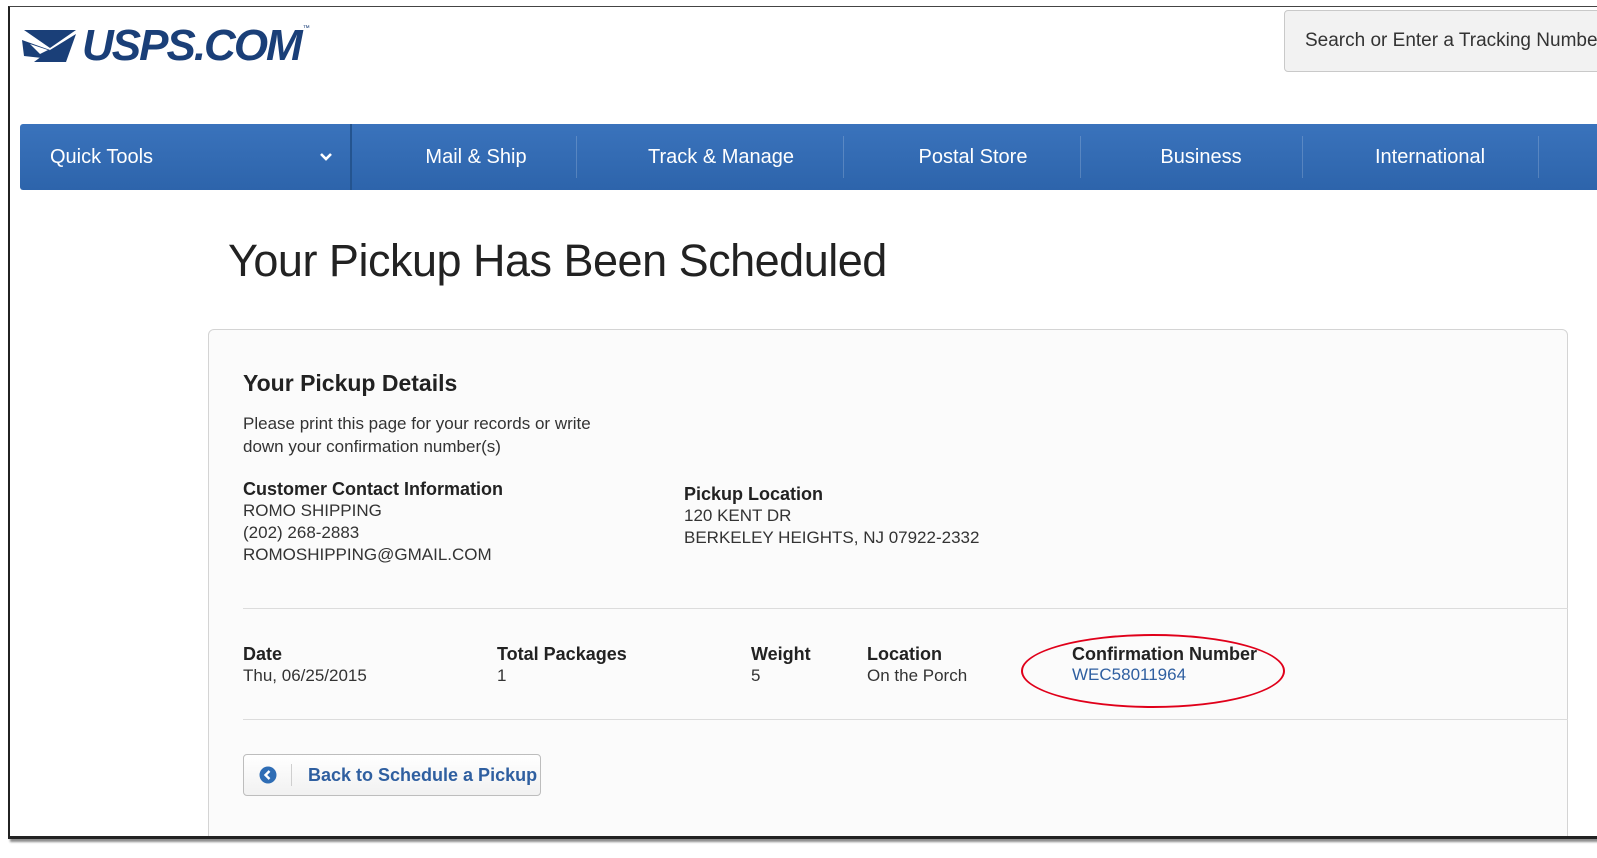 The image size is (1597, 858). What do you see at coordinates (754, 494) in the screenshot?
I see `pickup-location-label: Pickup Location` at bounding box center [754, 494].